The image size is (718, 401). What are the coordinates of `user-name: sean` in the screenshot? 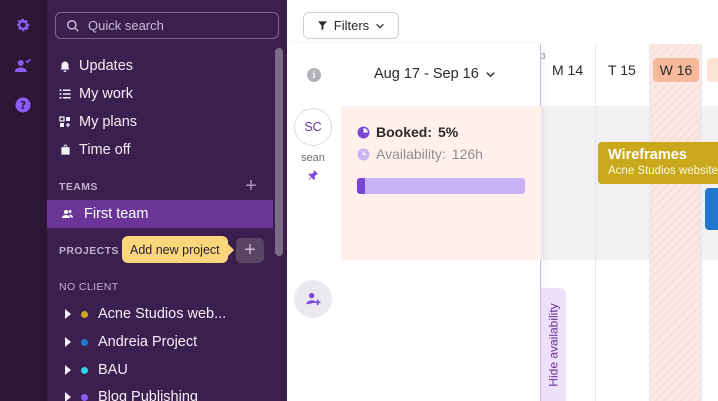 It's located at (313, 158).